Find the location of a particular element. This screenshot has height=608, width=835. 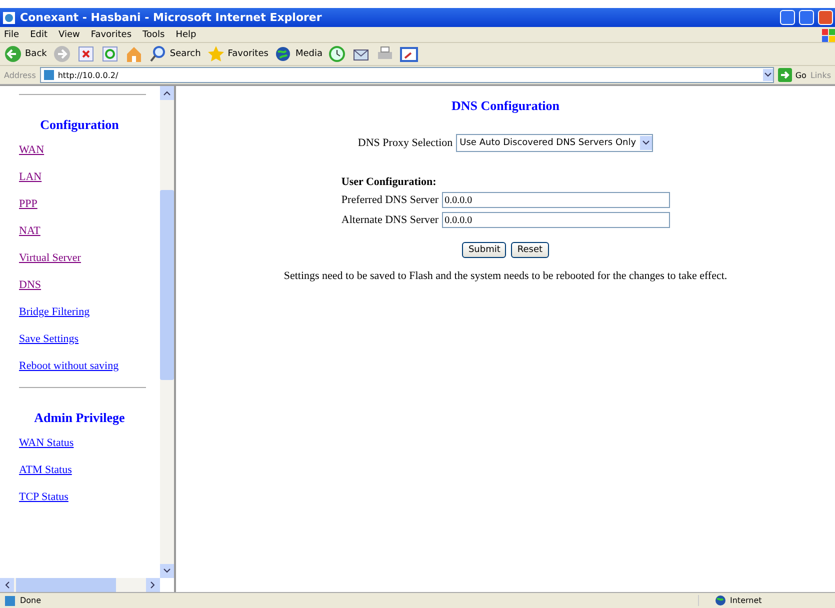

field-label: Alternate DNS Server is located at coordinates (390, 220).